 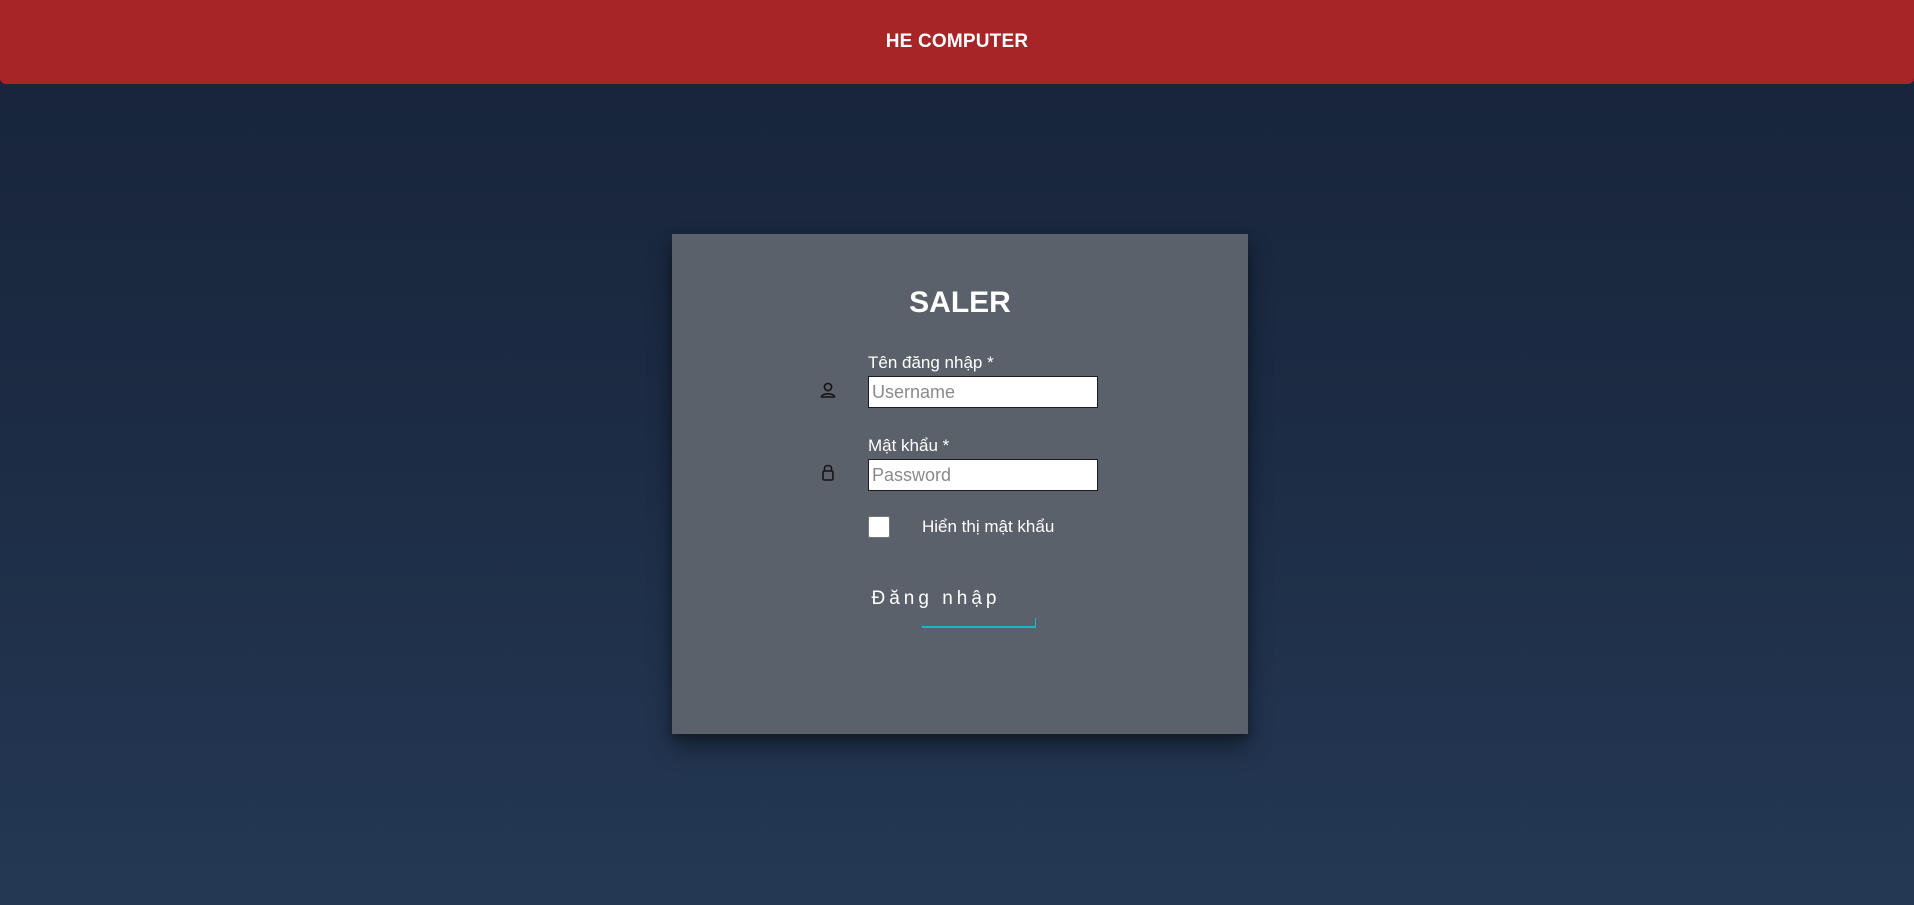 I want to click on show-password-checkbox, so click(x=879, y=527).